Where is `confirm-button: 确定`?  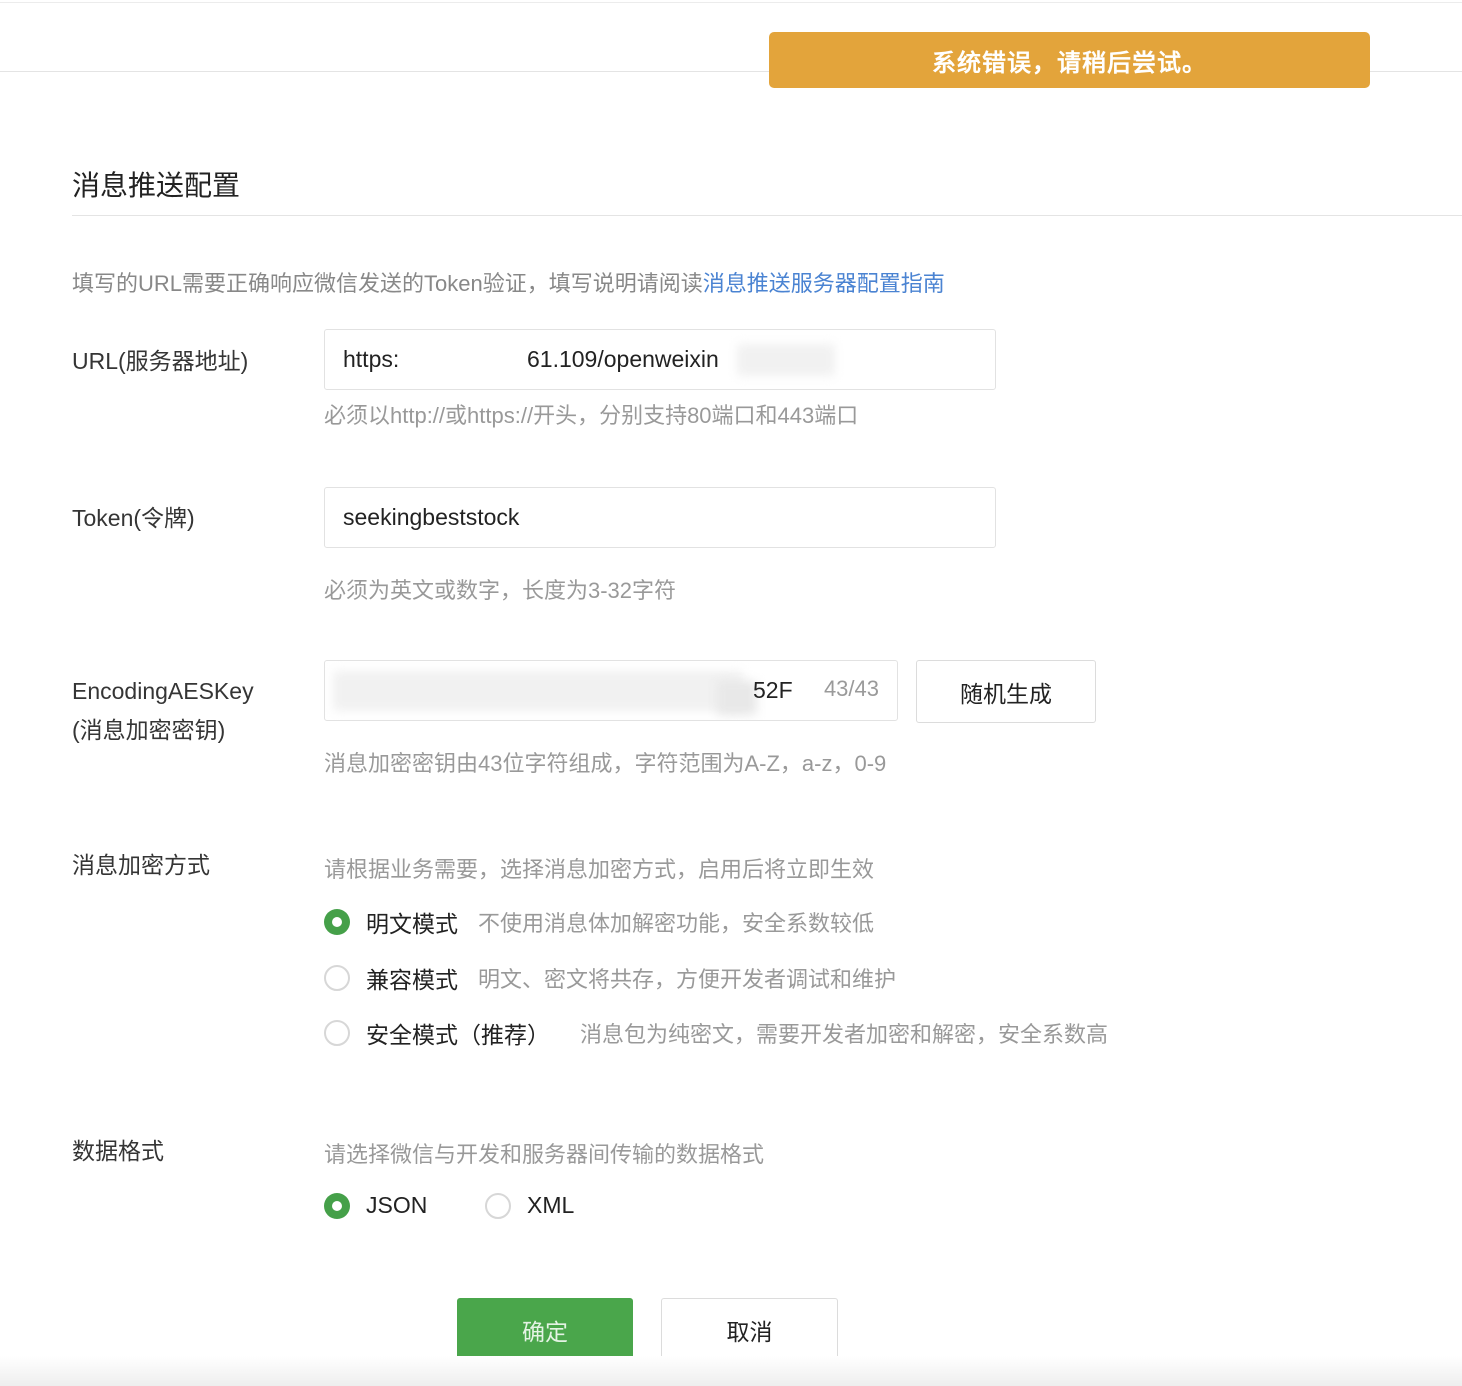
confirm-button: 确定 is located at coordinates (545, 1329).